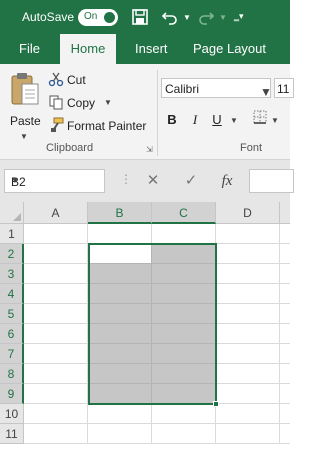  What do you see at coordinates (285, 414) in the screenshot?
I see `cell-e10` at bounding box center [285, 414].